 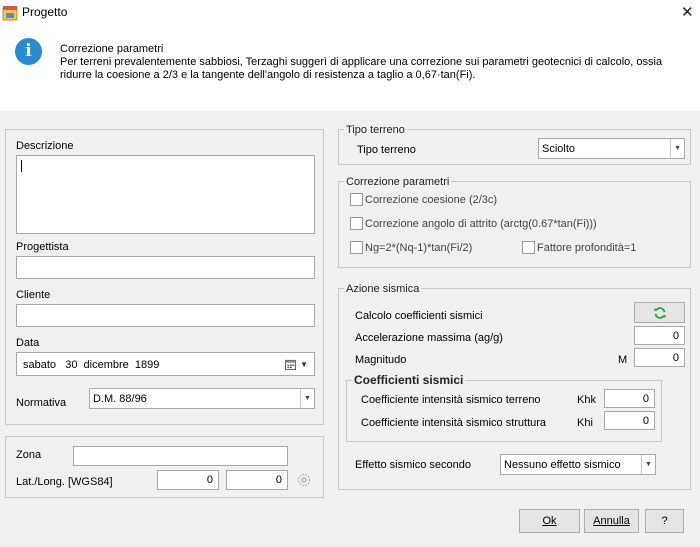 What do you see at coordinates (10, 13) in the screenshot?
I see `project-app-icon` at bounding box center [10, 13].